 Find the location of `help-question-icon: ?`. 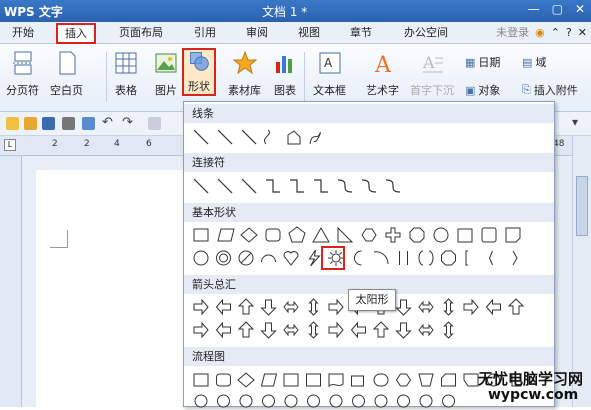

help-question-icon: ? is located at coordinates (569, 32).